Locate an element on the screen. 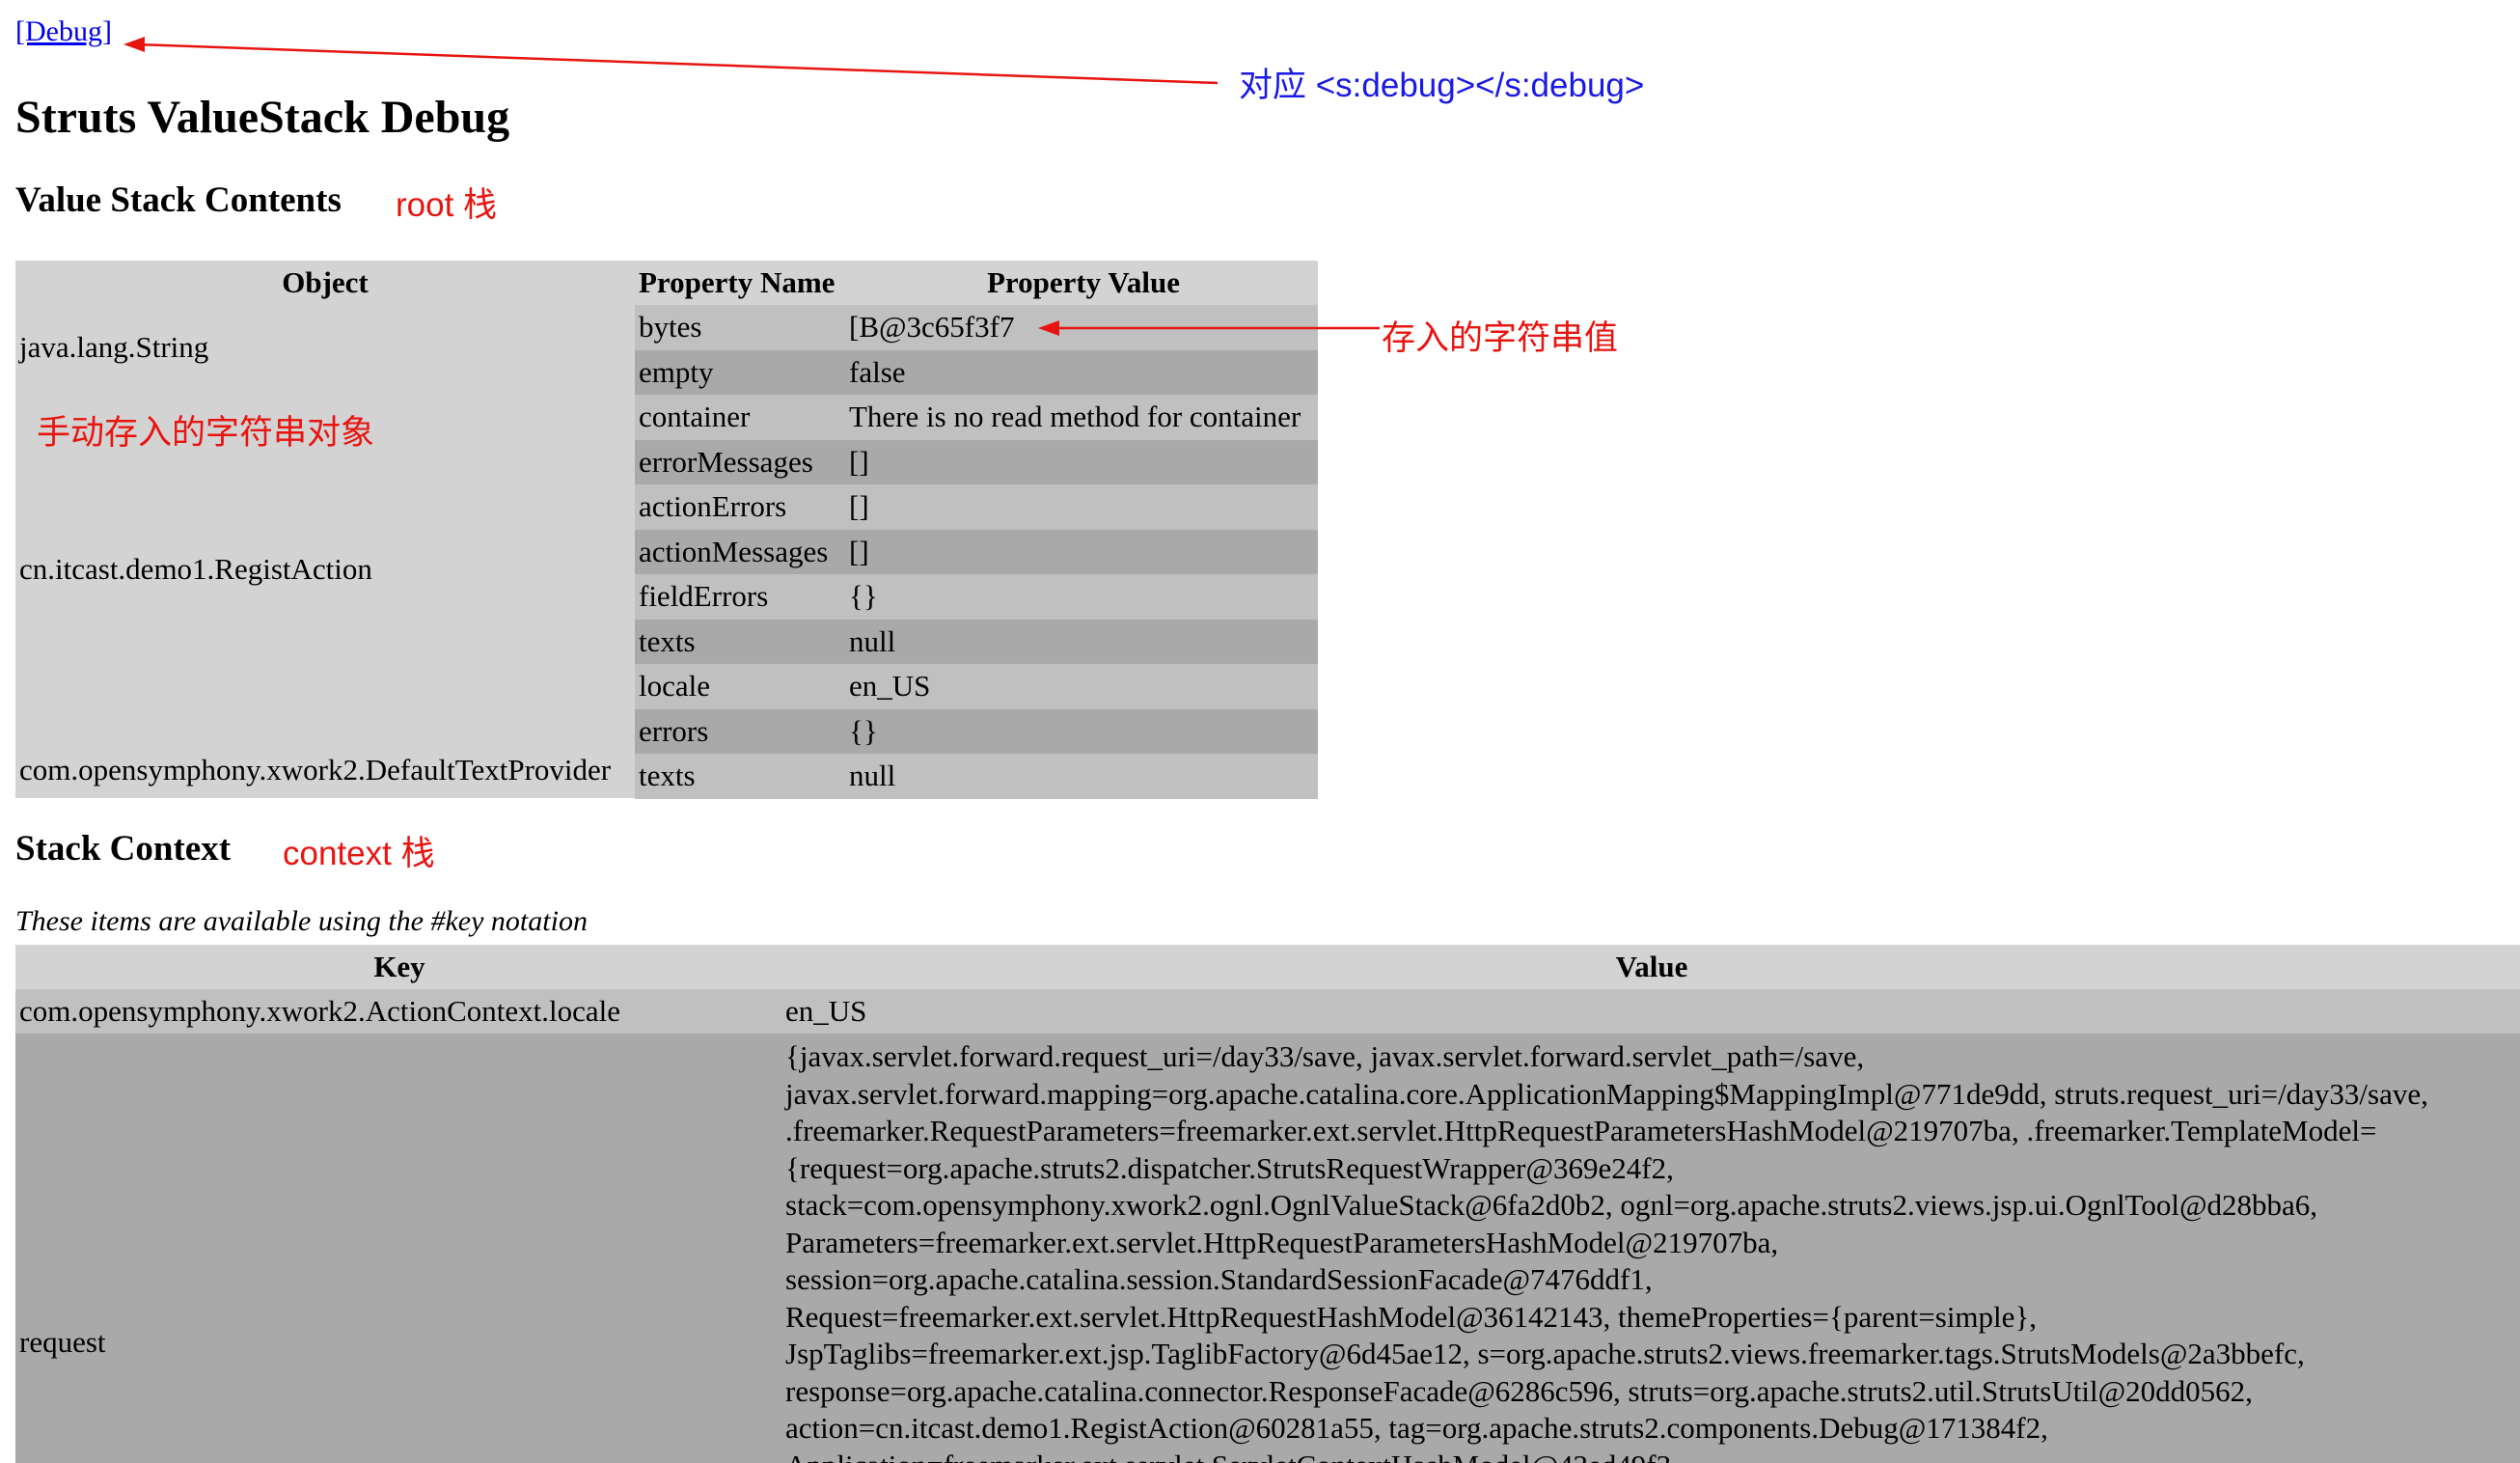  property-name: locale is located at coordinates (675, 686).